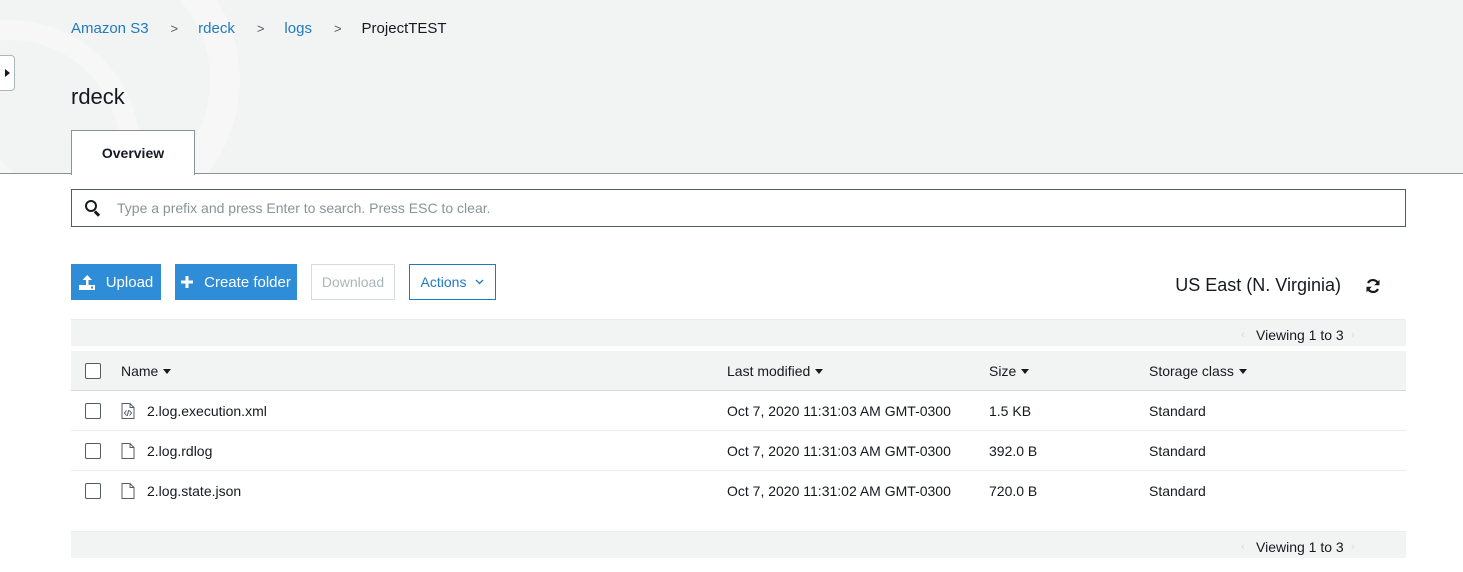  I want to click on pagination-bar-top: ‹ Viewing 1 to 3 ›, so click(738, 332).